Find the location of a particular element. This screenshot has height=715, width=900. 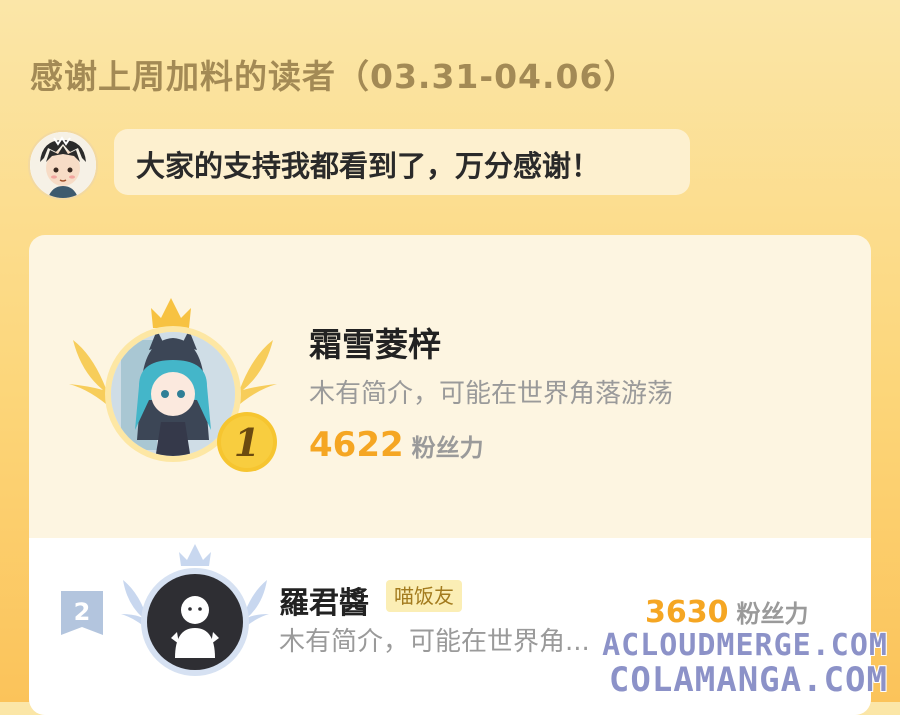

rank-2-number: 2 is located at coordinates (82, 612).